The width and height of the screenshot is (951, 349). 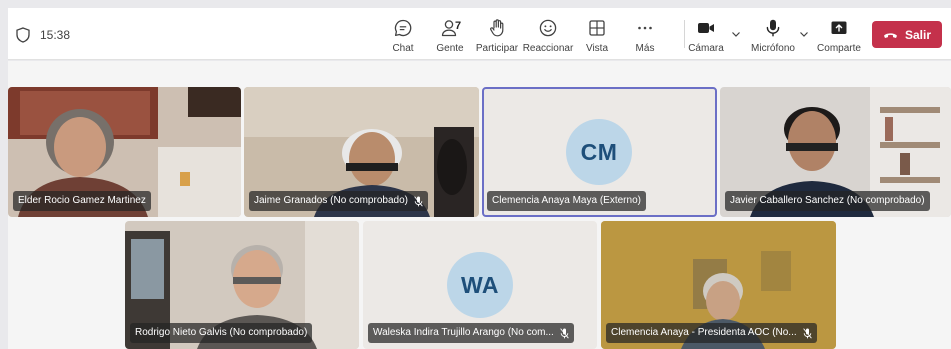 I want to click on microphone-options-chevron-down-icon, so click(x=804, y=34).